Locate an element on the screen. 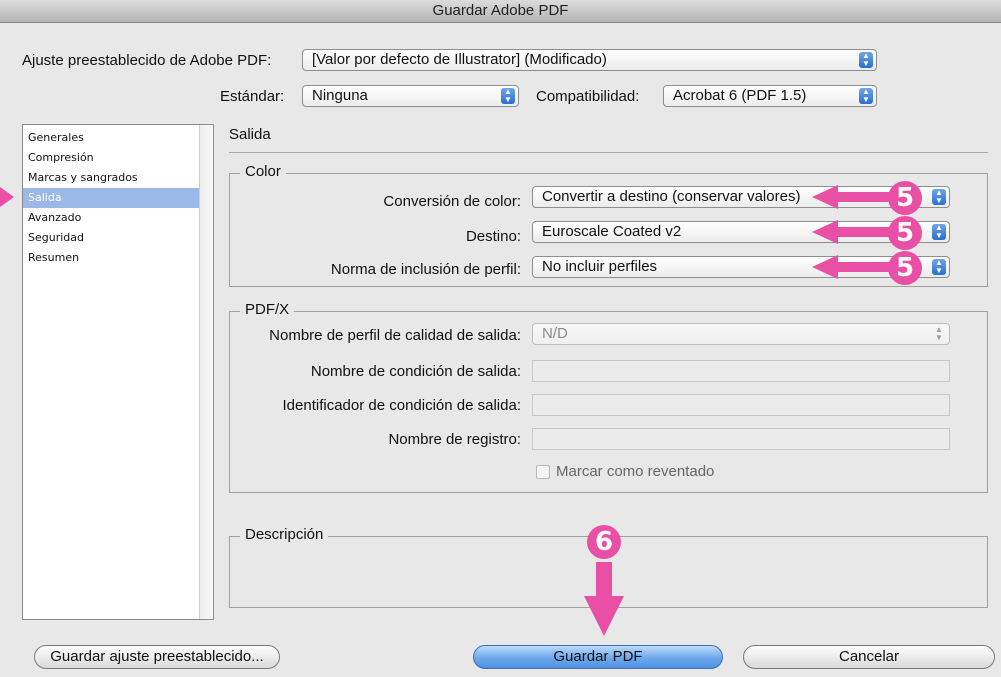 The image size is (1001, 677). destination-label: Destino: is located at coordinates (493, 236).